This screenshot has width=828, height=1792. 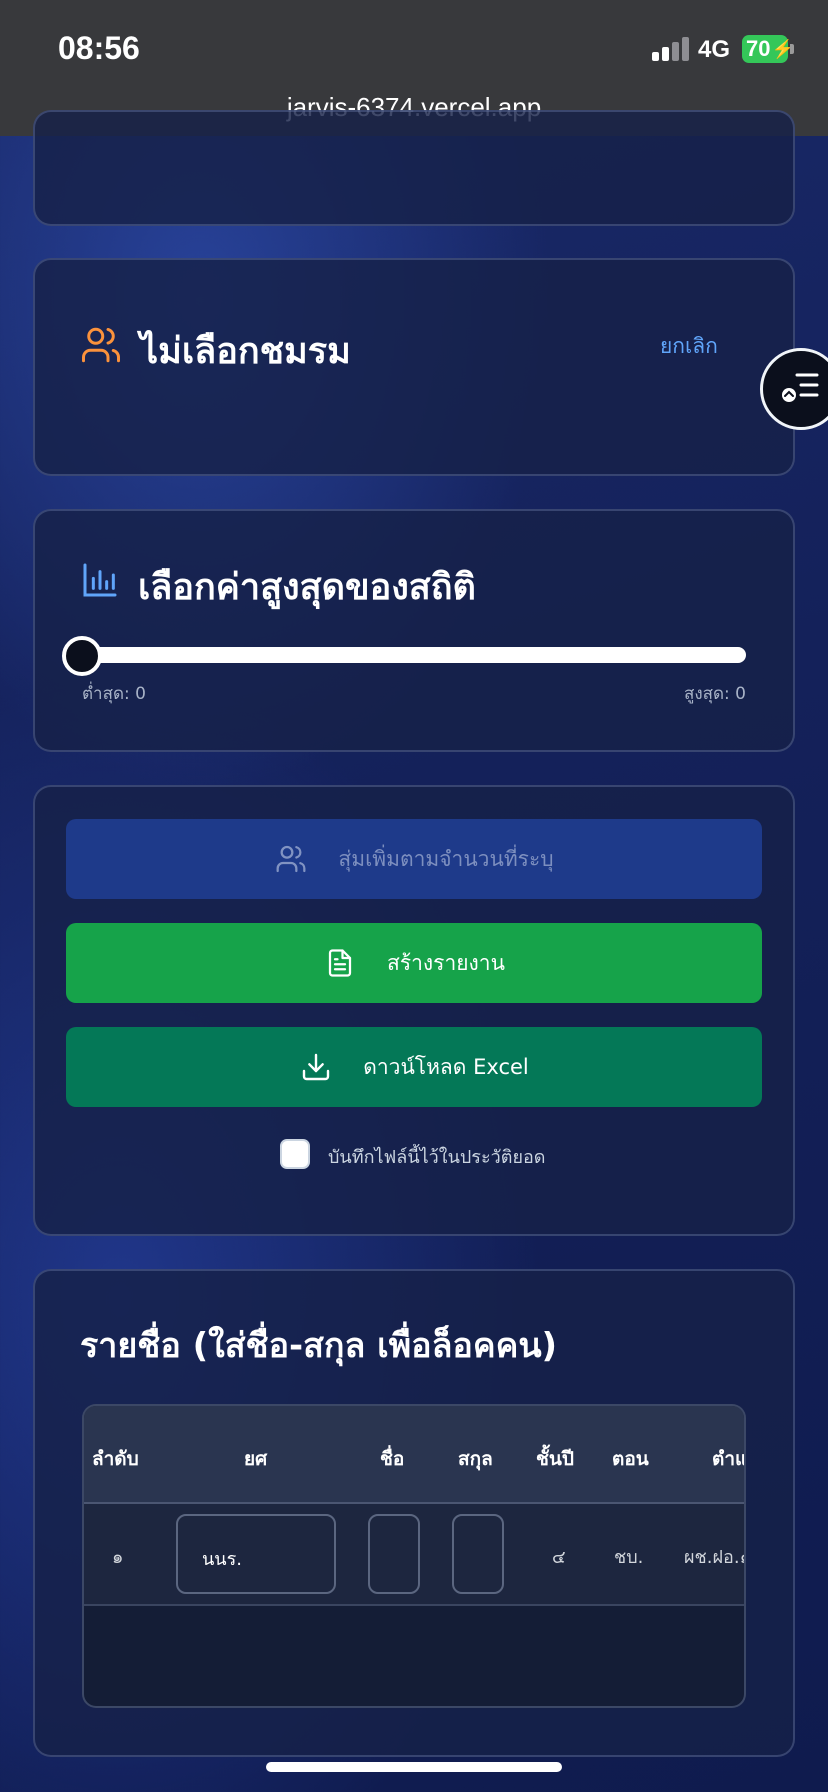 I want to click on download-excel-button: ดาวน์โหลด Excel, so click(x=414, y=1067).